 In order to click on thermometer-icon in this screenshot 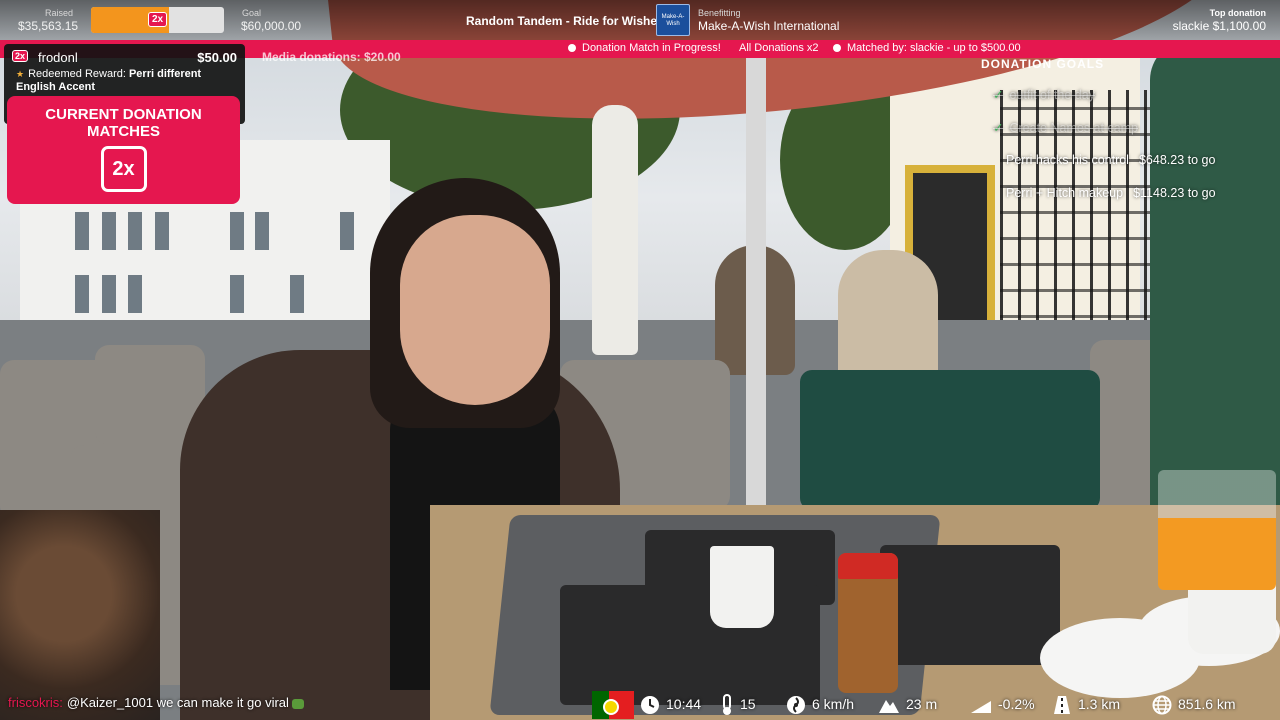, I will do `click(727, 705)`.